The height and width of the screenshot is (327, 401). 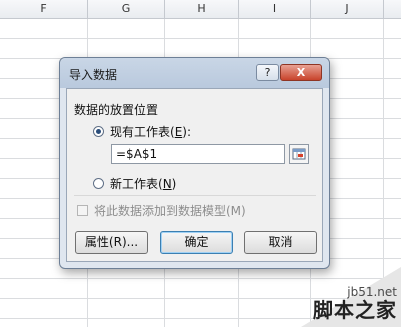 I want to click on column-header-j: J, so click(x=347, y=9).